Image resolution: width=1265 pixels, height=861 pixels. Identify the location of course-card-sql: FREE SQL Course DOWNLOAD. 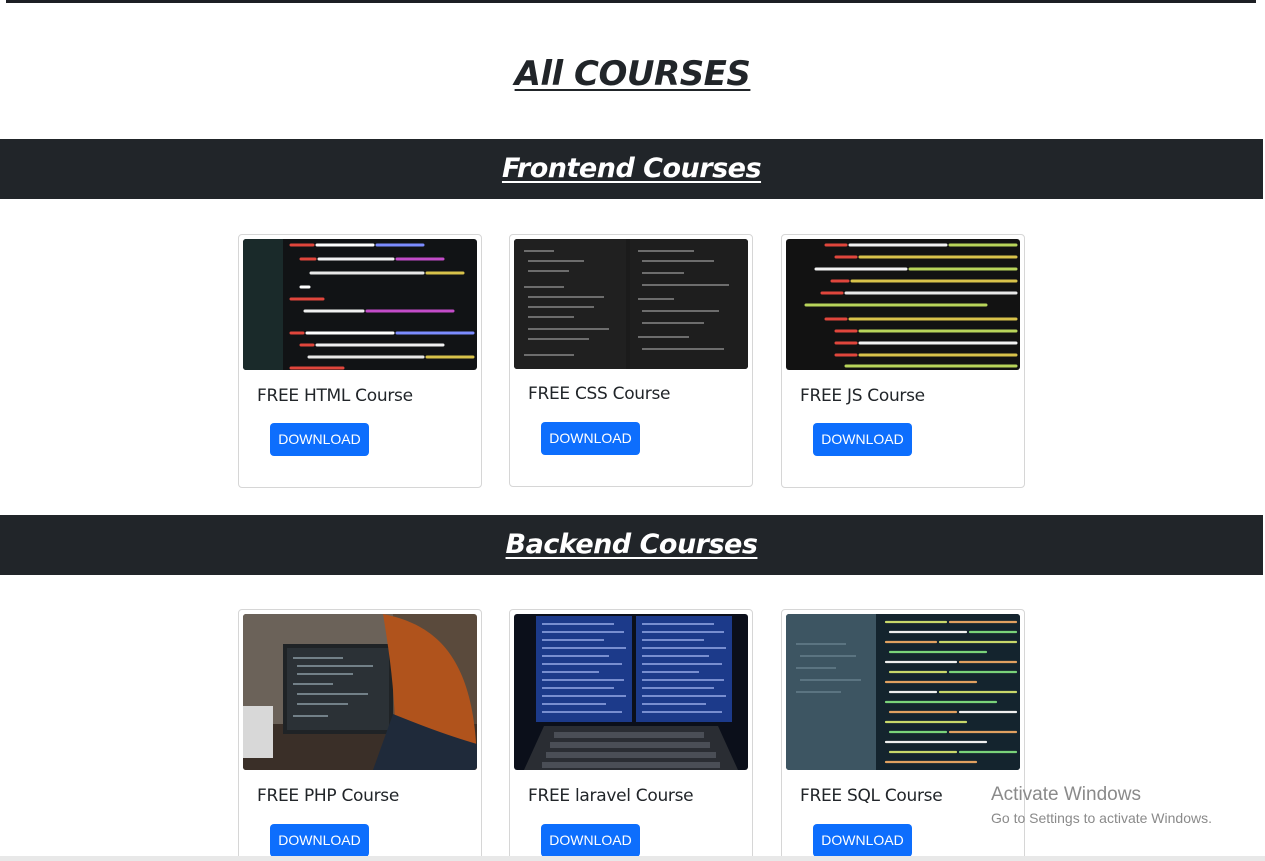
(903, 735).